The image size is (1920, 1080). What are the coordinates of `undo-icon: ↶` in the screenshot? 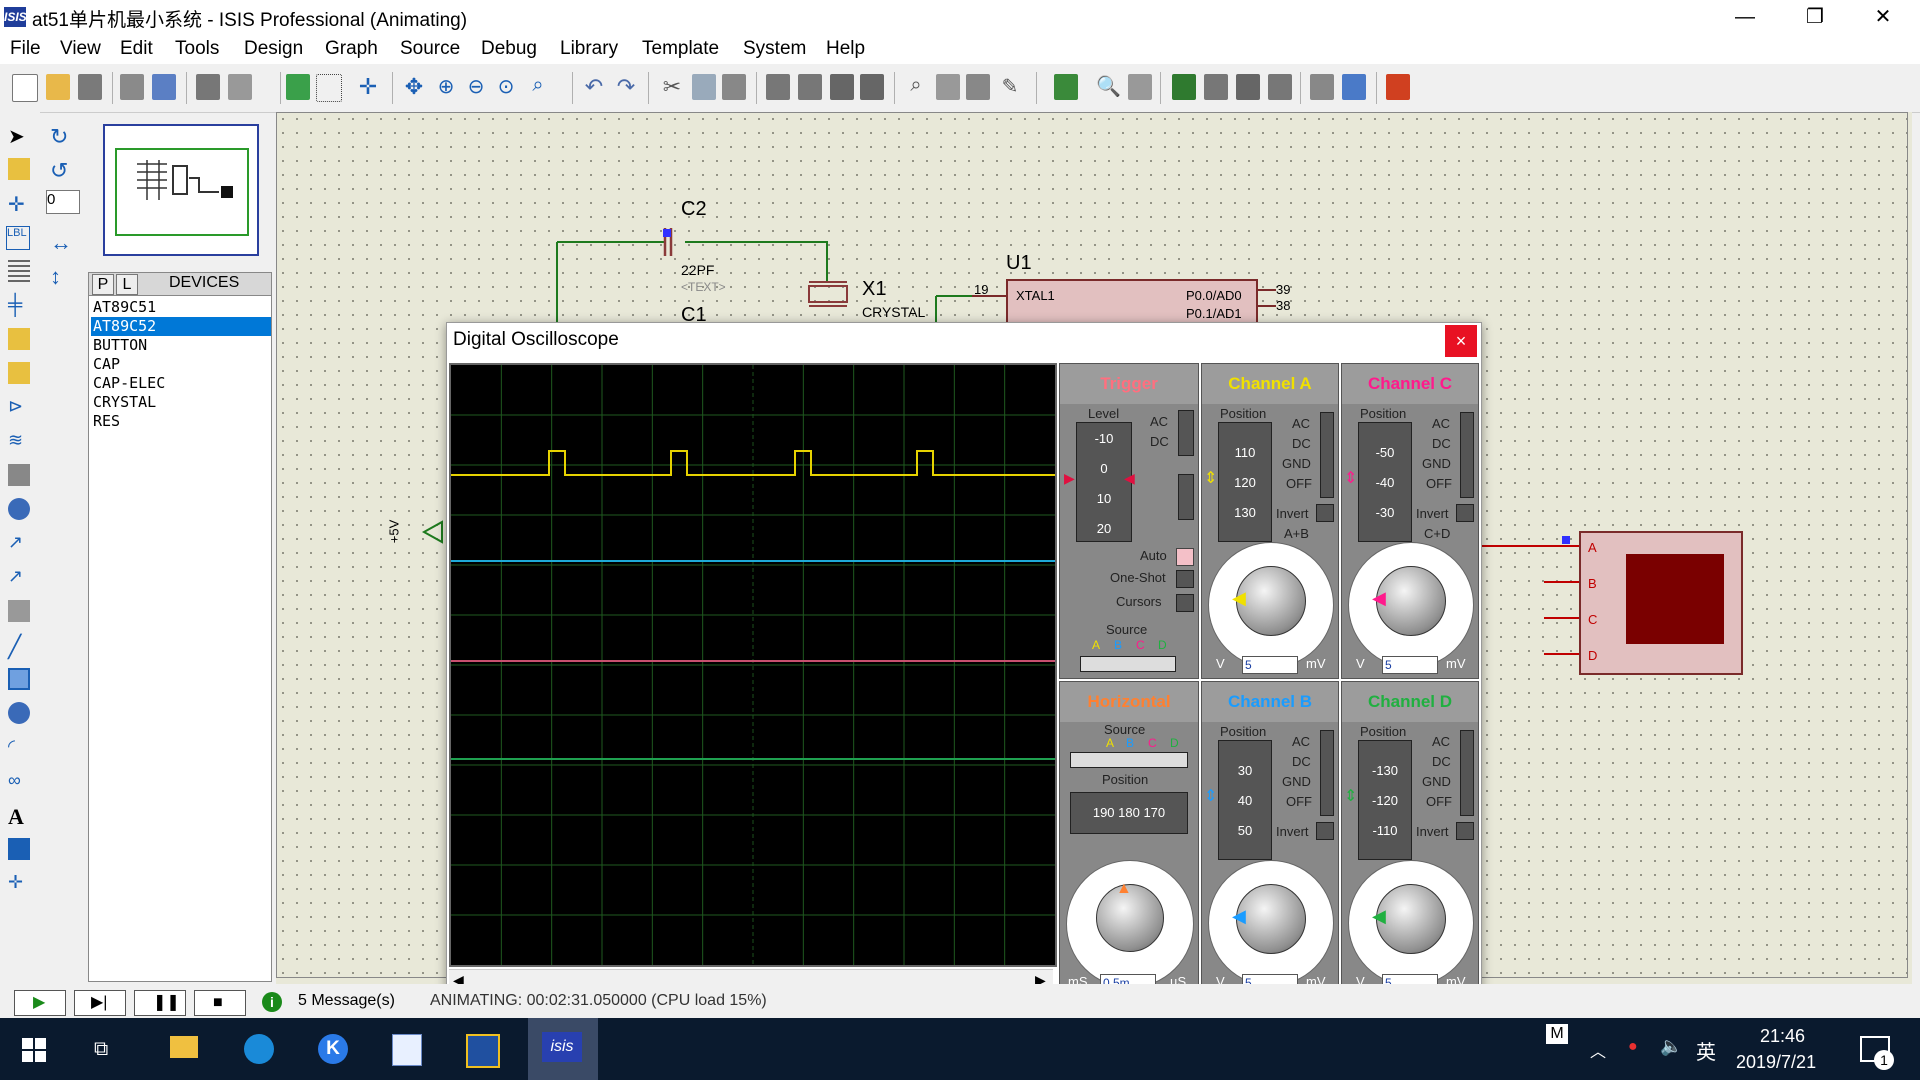 It's located at (594, 87).